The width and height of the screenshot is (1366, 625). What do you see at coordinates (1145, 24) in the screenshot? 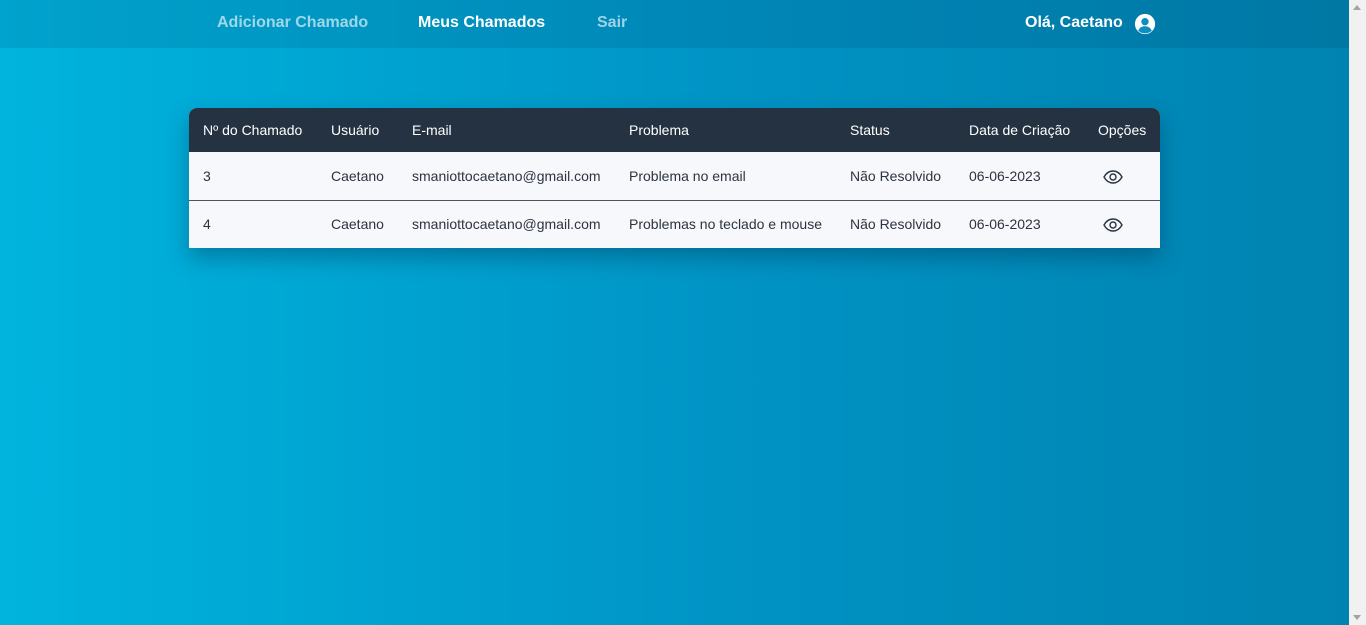
I see `user-circle-icon` at bounding box center [1145, 24].